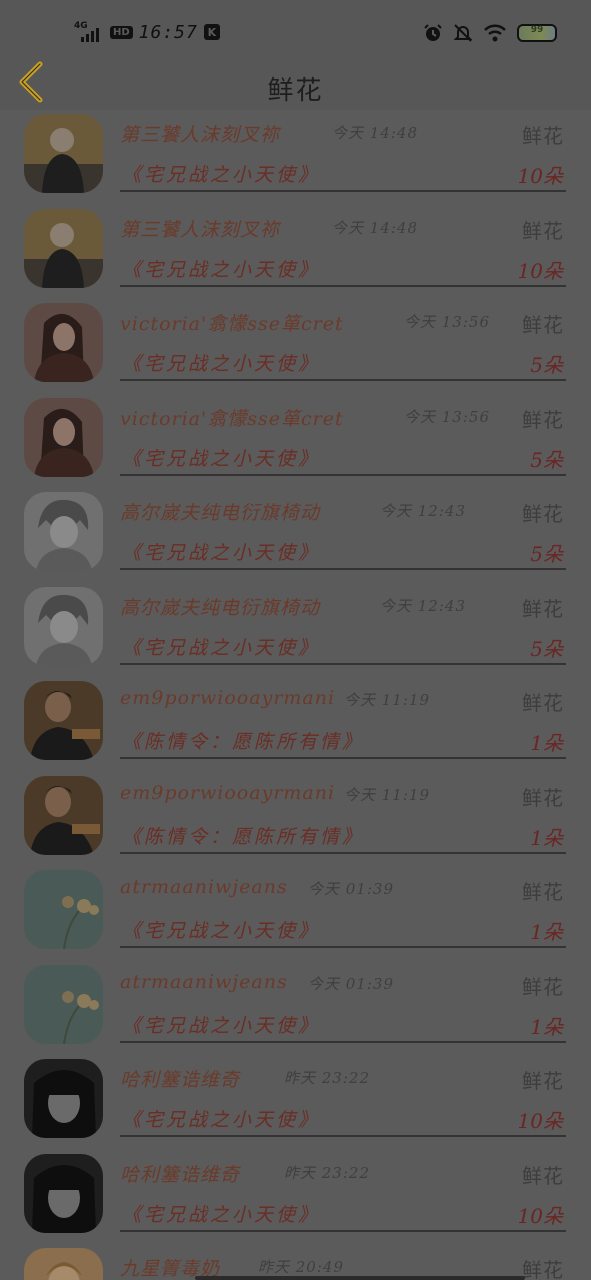 The height and width of the screenshot is (1280, 591). Describe the element at coordinates (295, 28) in the screenshot. I see `status-bar: 4G HD 16:57 K 99` at that location.